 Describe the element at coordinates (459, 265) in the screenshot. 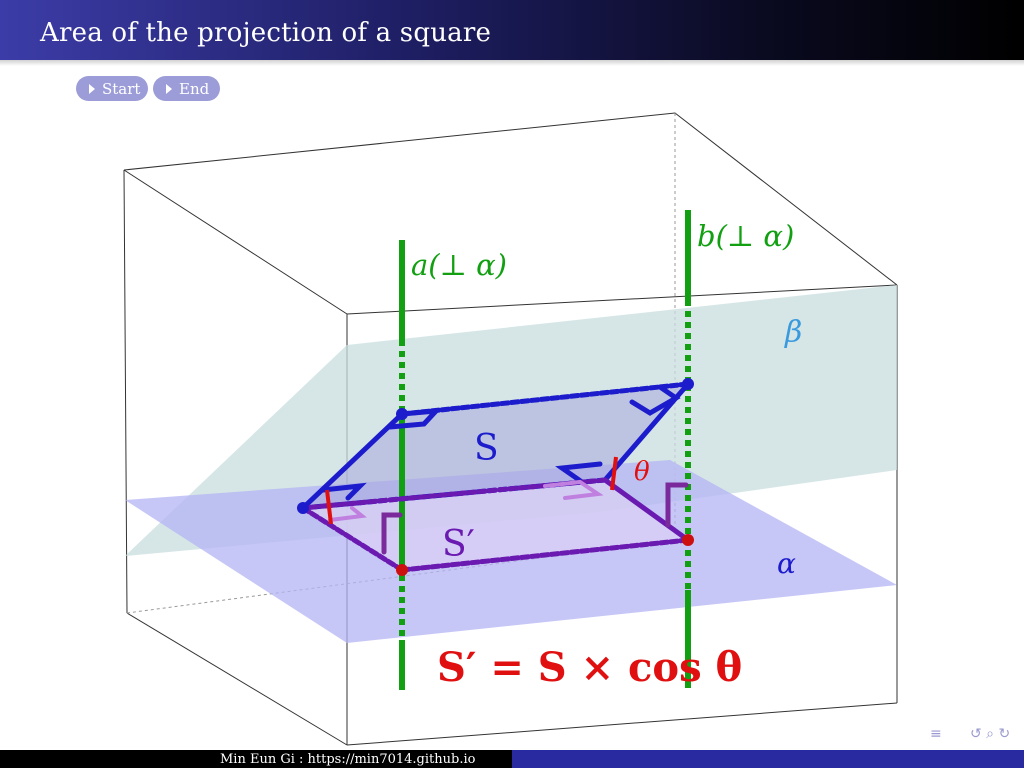

I see `label-line-a: a(⊥ α)` at that location.